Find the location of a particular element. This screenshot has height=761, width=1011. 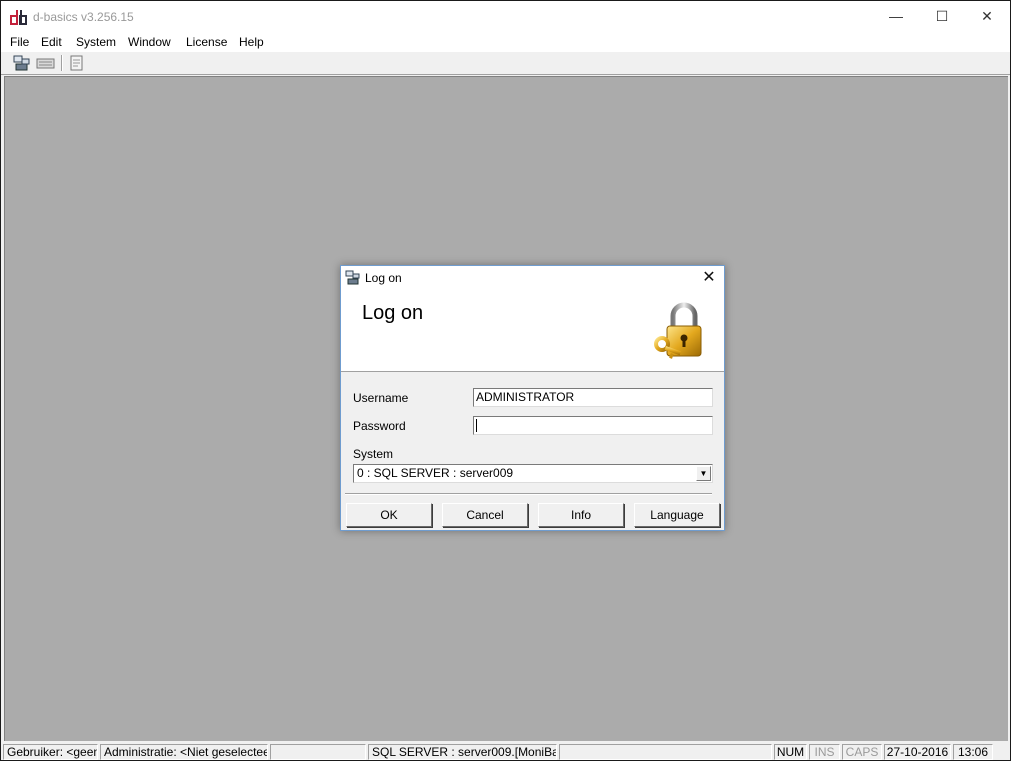

status-administration: Administratie: <Niet geselecteerd> is located at coordinates (184, 752).